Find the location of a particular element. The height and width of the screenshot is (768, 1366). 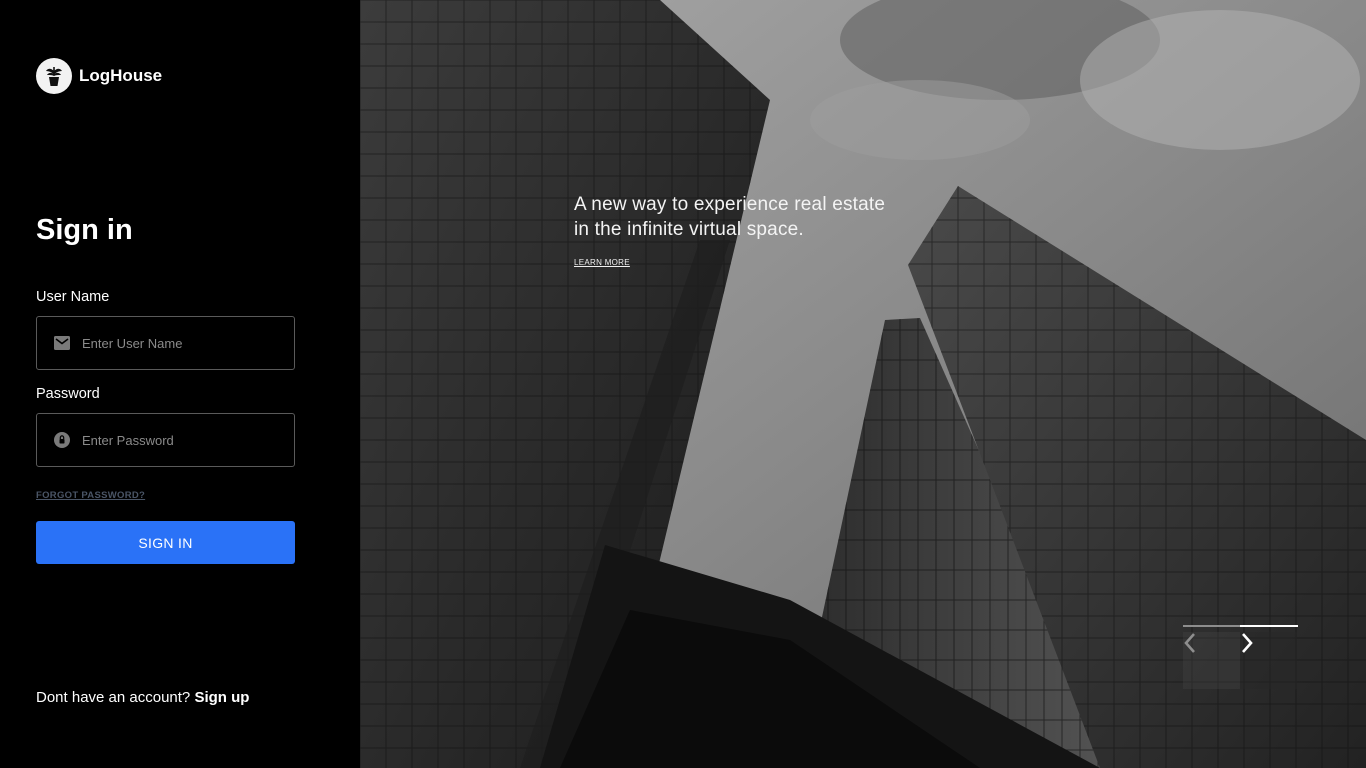

signup-prompt: Dont have an account? Sign up is located at coordinates (142, 697).